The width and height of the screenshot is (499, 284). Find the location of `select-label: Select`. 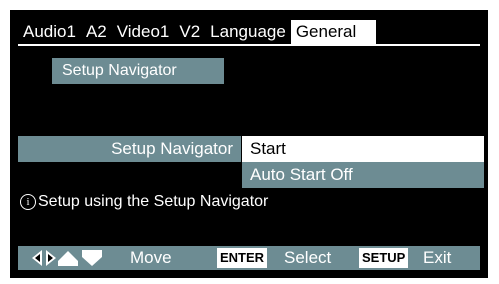

select-label: Select is located at coordinates (308, 257).